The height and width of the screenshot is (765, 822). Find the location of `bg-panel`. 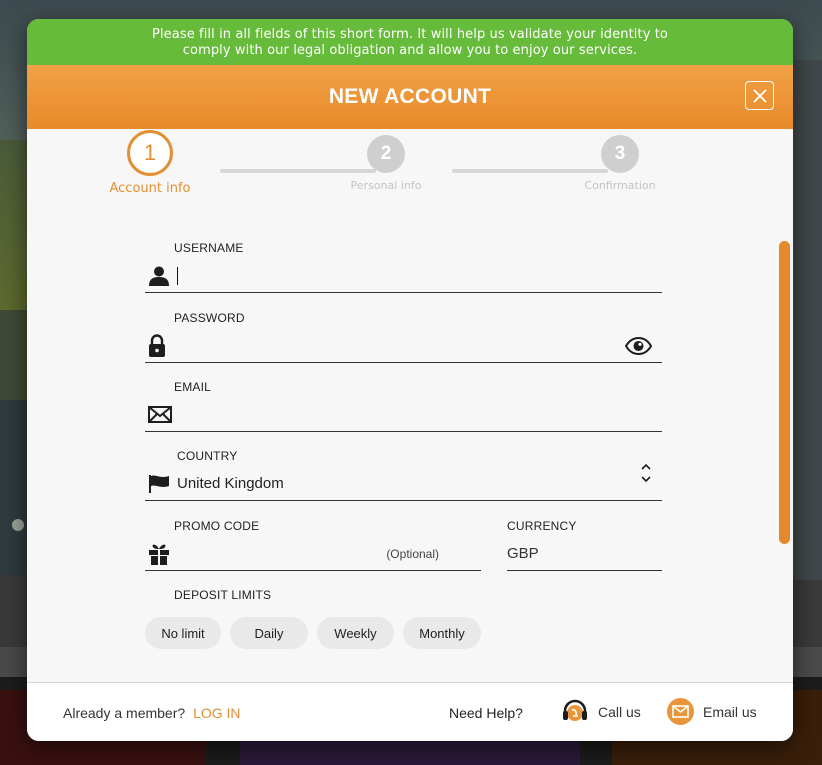

bg-panel is located at coordinates (807, 320).